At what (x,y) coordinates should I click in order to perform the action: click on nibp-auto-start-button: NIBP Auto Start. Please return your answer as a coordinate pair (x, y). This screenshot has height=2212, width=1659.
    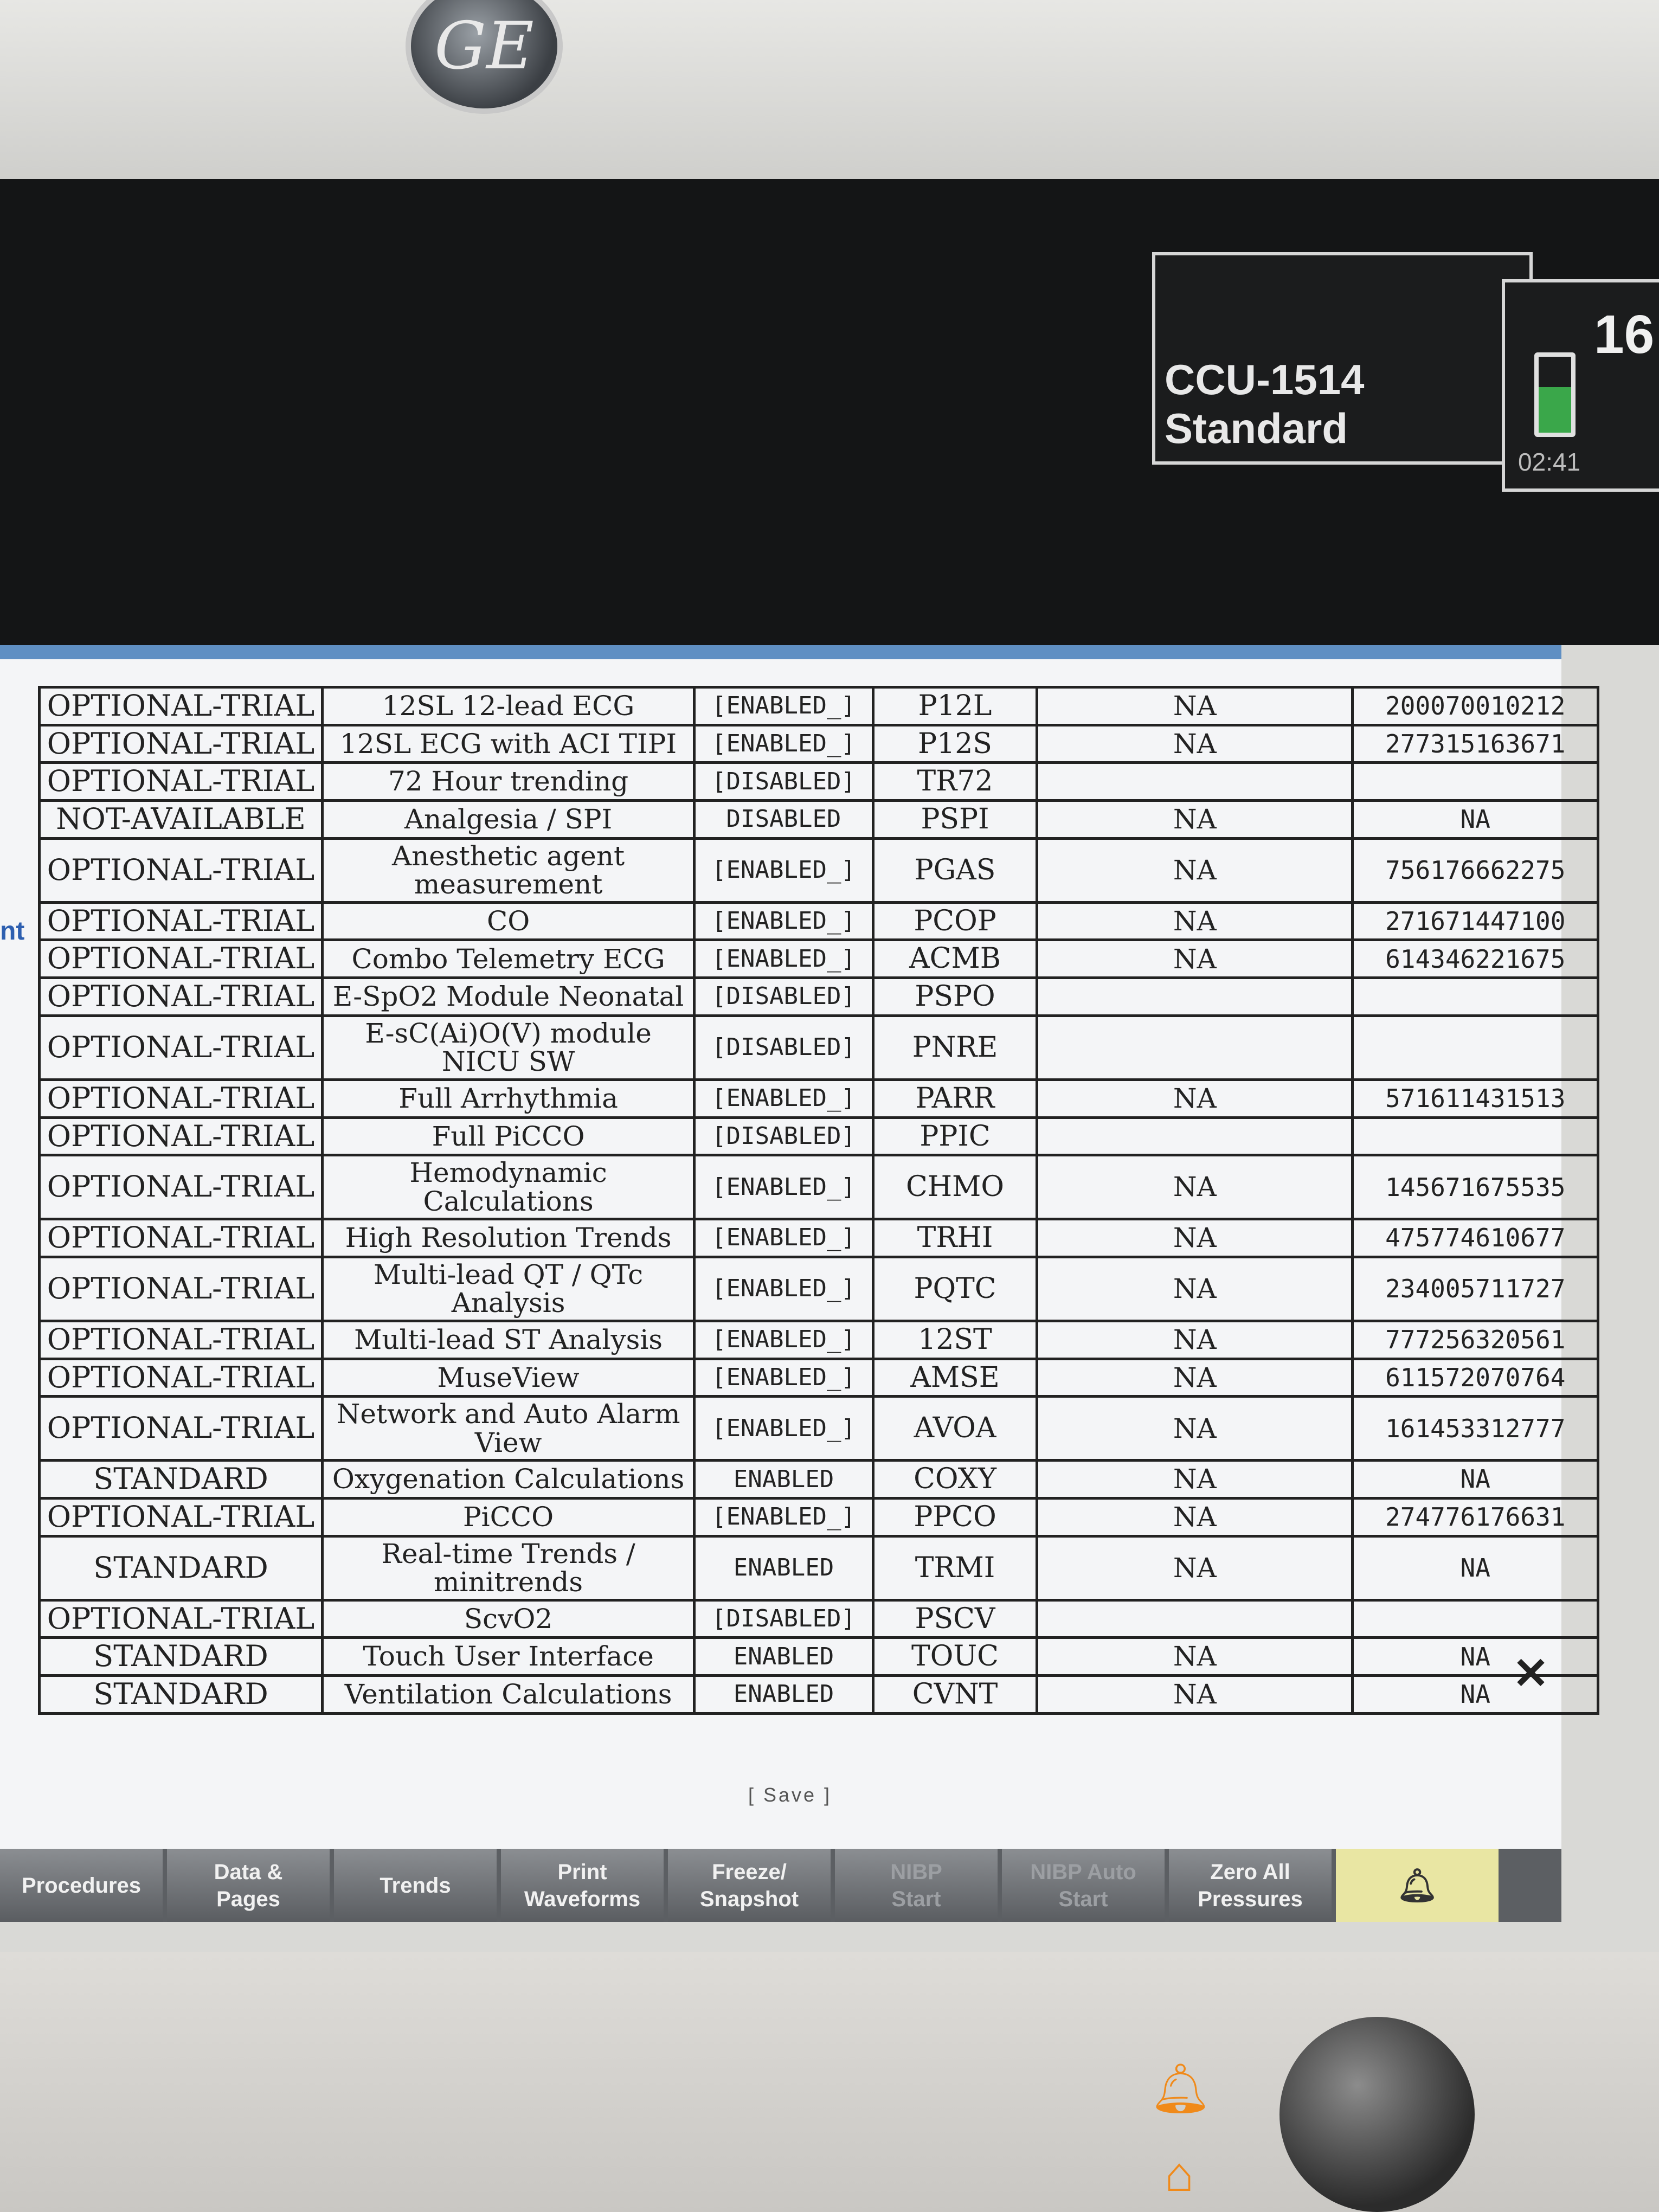
    Looking at the image, I should click on (1083, 1885).